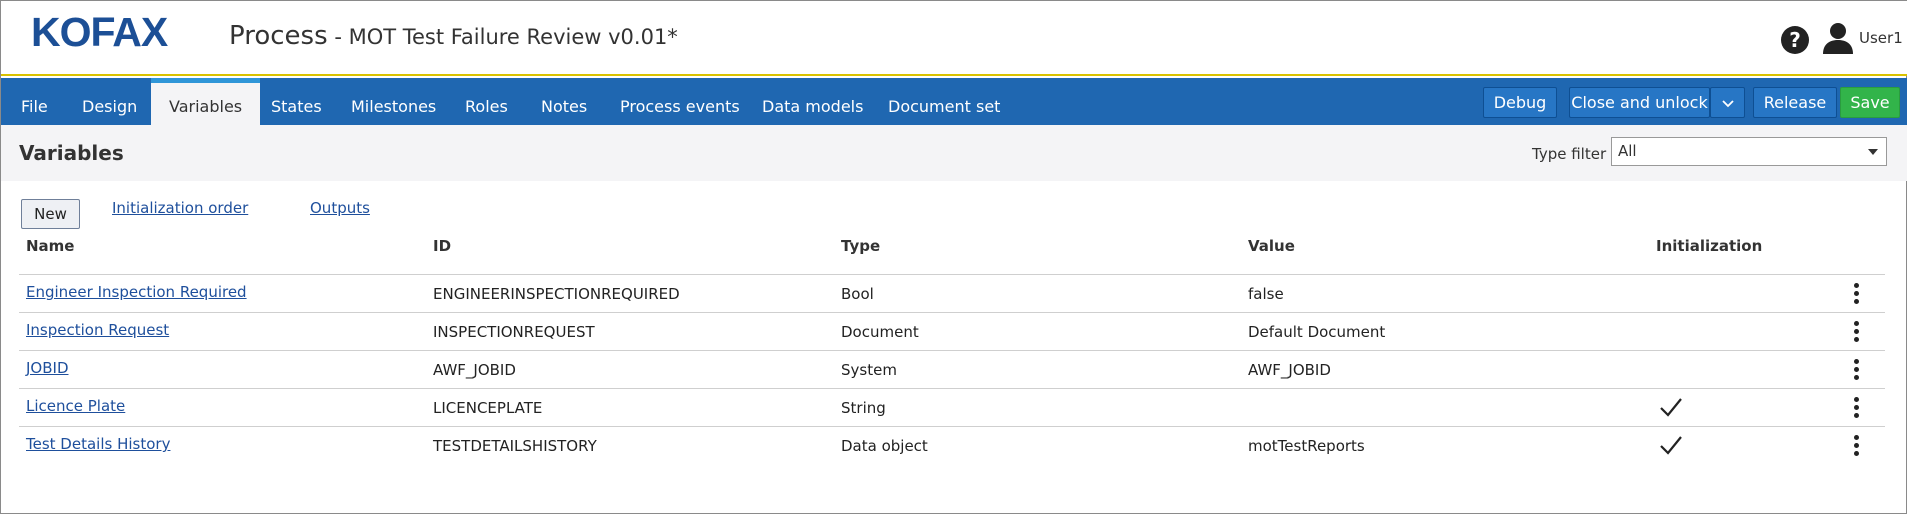  Describe the element at coordinates (50, 246) in the screenshot. I see `column-header-name: Name` at that location.